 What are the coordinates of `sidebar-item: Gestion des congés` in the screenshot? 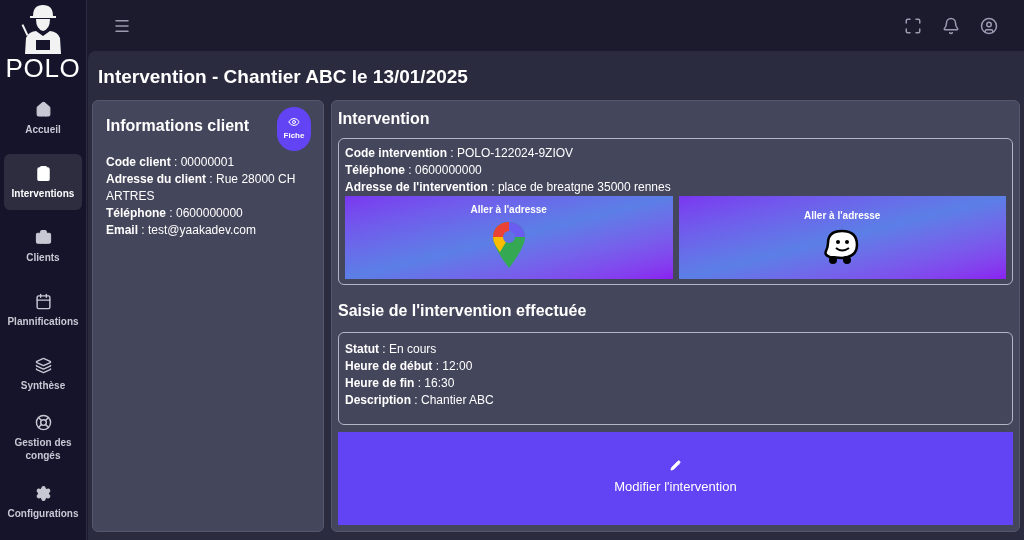 It's located at (43, 438).